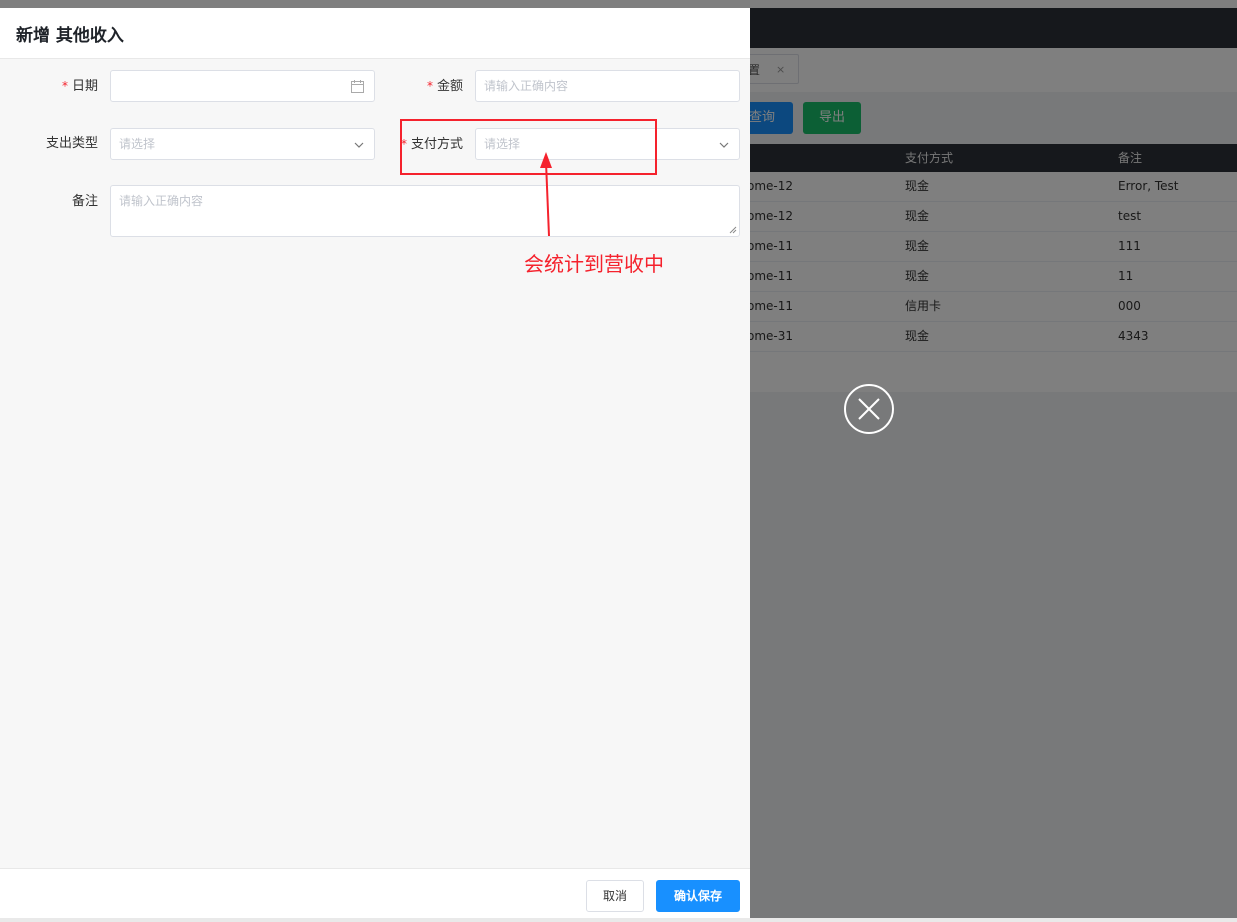 The height and width of the screenshot is (922, 1237). What do you see at coordinates (594, 264) in the screenshot?
I see `annotation-text: 会统计到营收中` at bounding box center [594, 264].